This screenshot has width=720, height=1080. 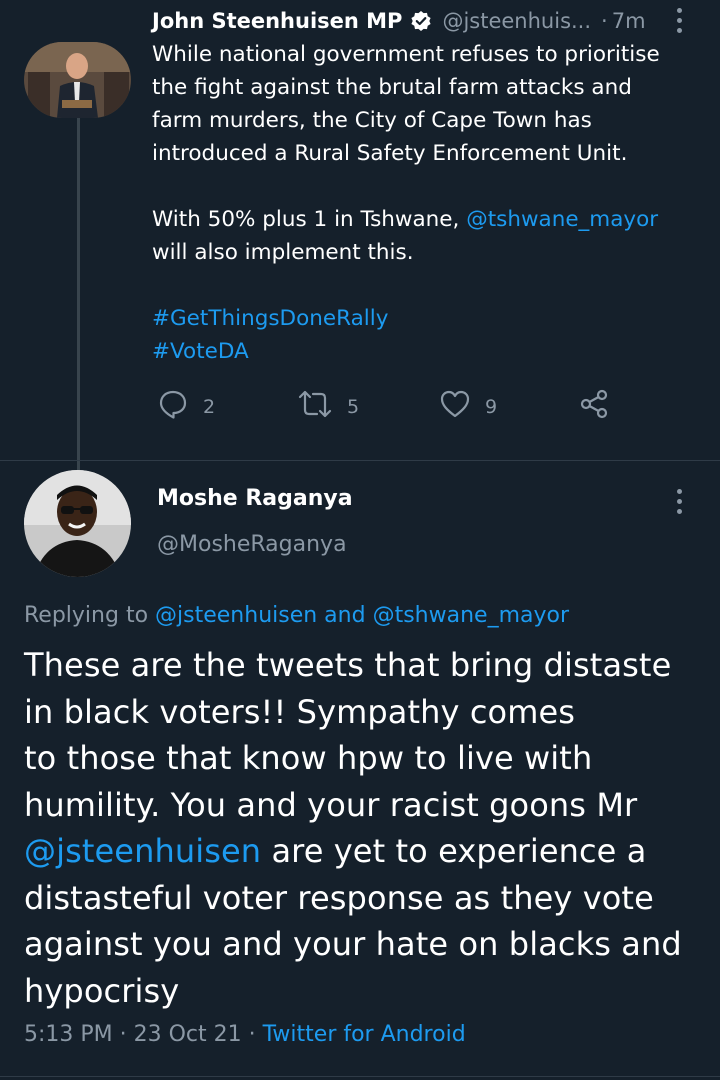 I want to click on reply-text-line: @jsteenhuisen are yet to experience a, so click(x=364, y=851).